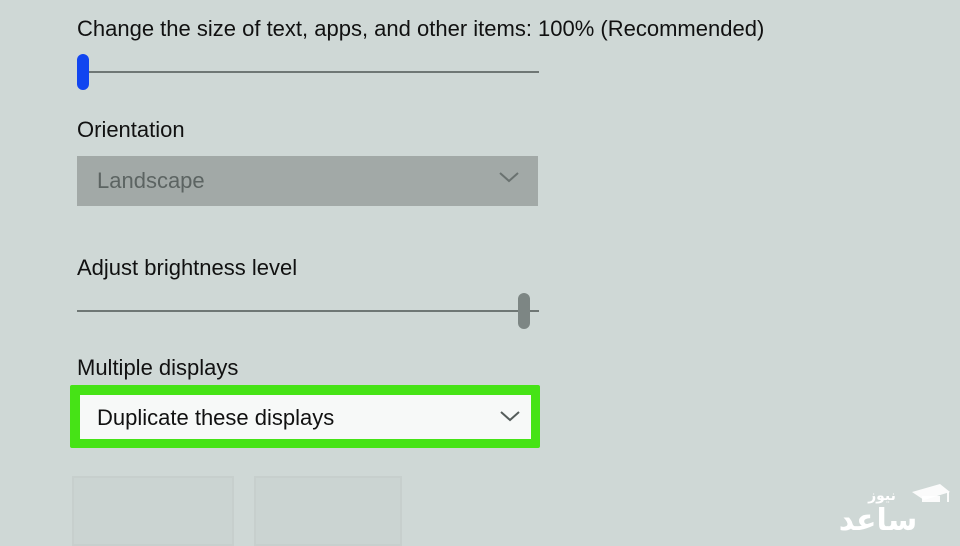 The width and height of the screenshot is (960, 546). I want to click on scale-slider, so click(308, 72).